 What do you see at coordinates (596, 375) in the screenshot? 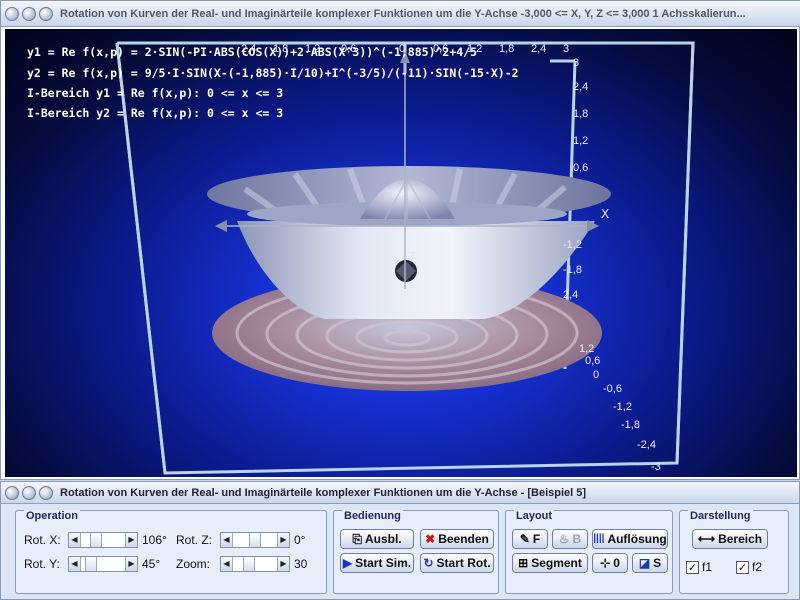
I see `tick-label: 0` at bounding box center [596, 375].